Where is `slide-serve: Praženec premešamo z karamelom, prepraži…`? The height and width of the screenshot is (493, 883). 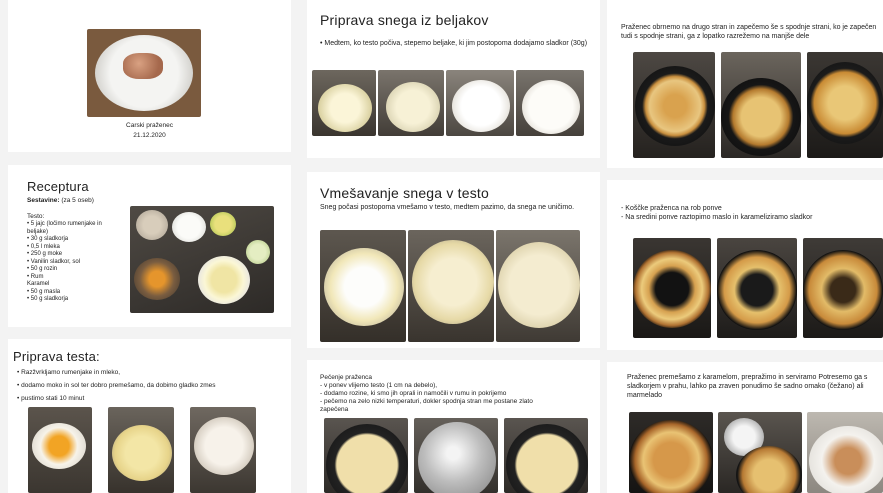
slide-serve: Praženec premešamo z karamelom, prepraži… is located at coordinates (745, 427).